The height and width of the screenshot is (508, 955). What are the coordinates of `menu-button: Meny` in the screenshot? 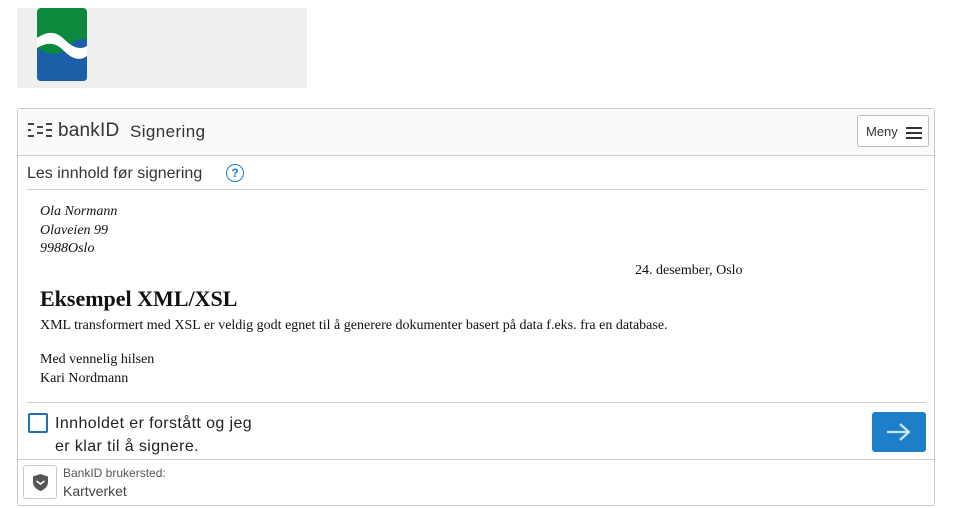 It's located at (893, 131).